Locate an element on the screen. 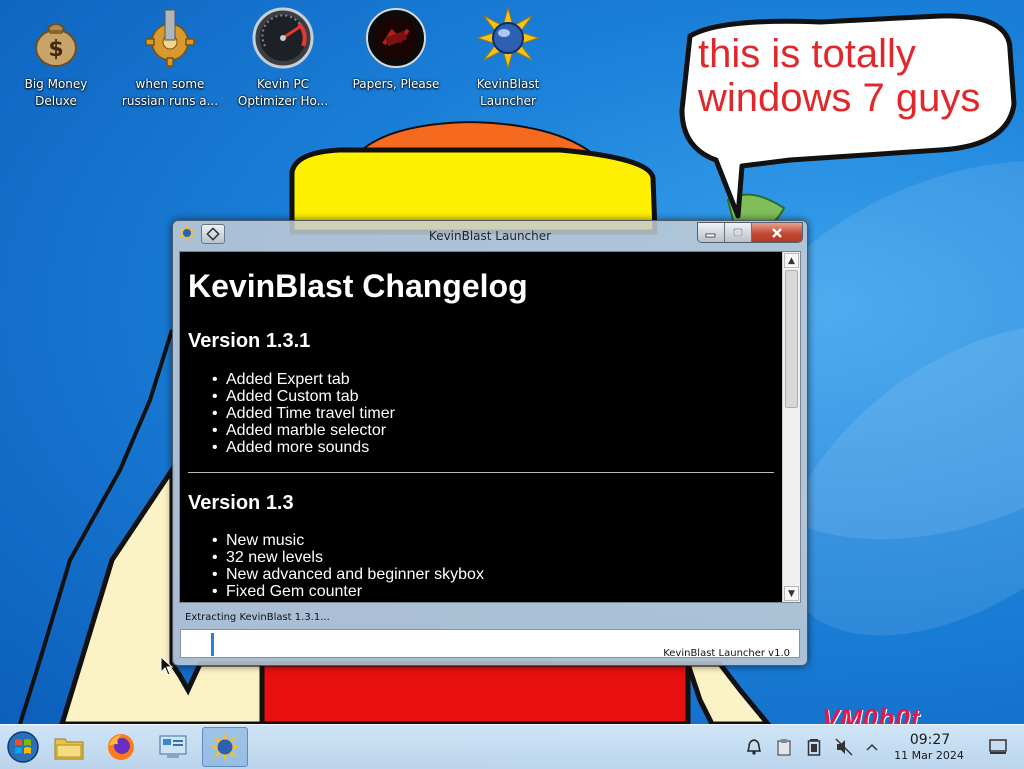  speech-bubble-text: this is totally windows 7 guys is located at coordinates (848, 76).